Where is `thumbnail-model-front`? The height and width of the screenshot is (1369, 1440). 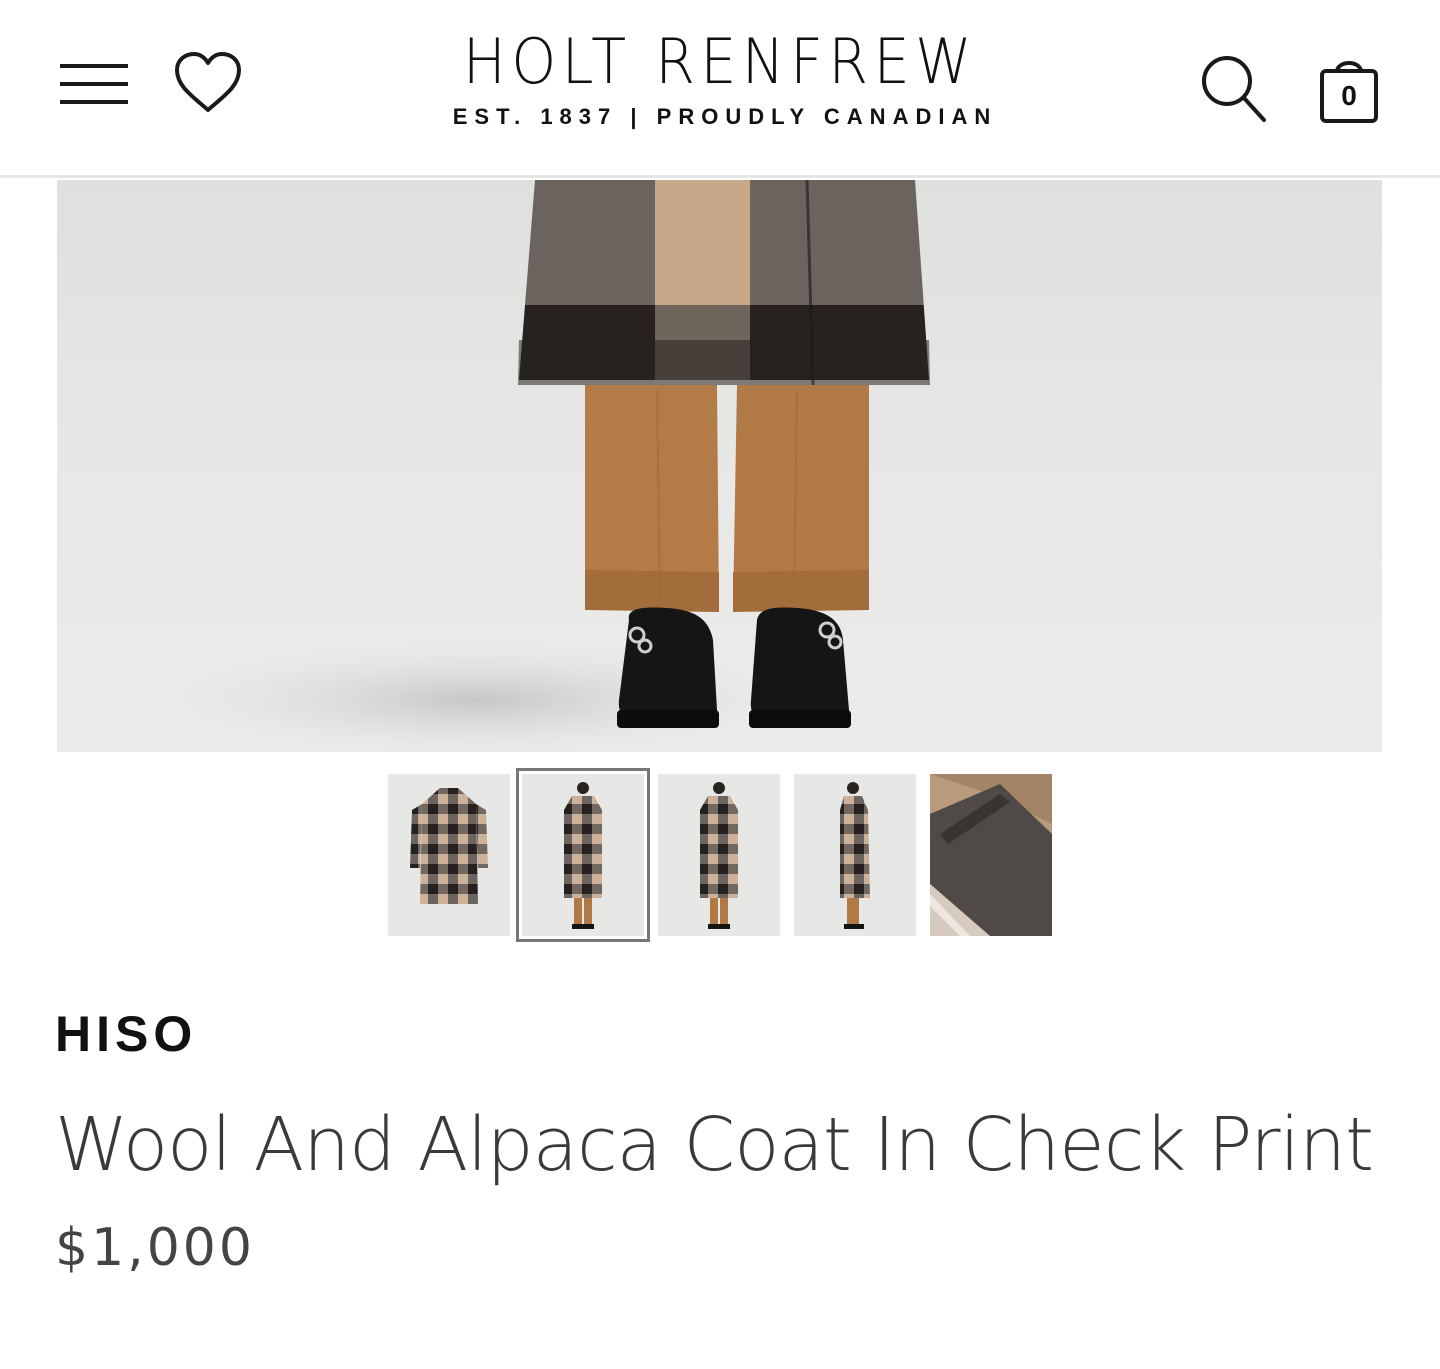
thumbnail-model-front is located at coordinates (583, 855).